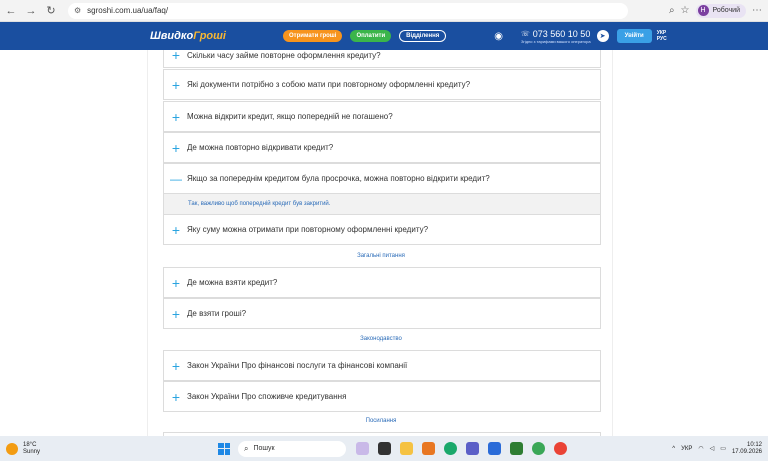 This screenshot has height=461, width=768. I want to click on volume-icon: ◁, so click(712, 448).